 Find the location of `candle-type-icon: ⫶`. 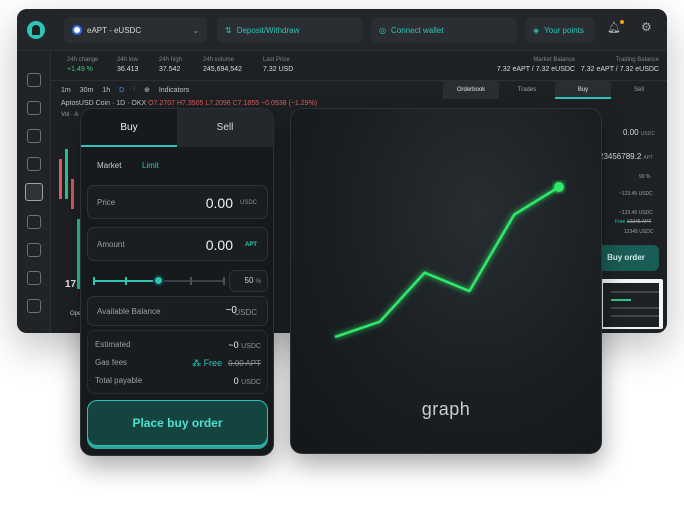

candle-type-icon: ⫶ is located at coordinates (134, 90).